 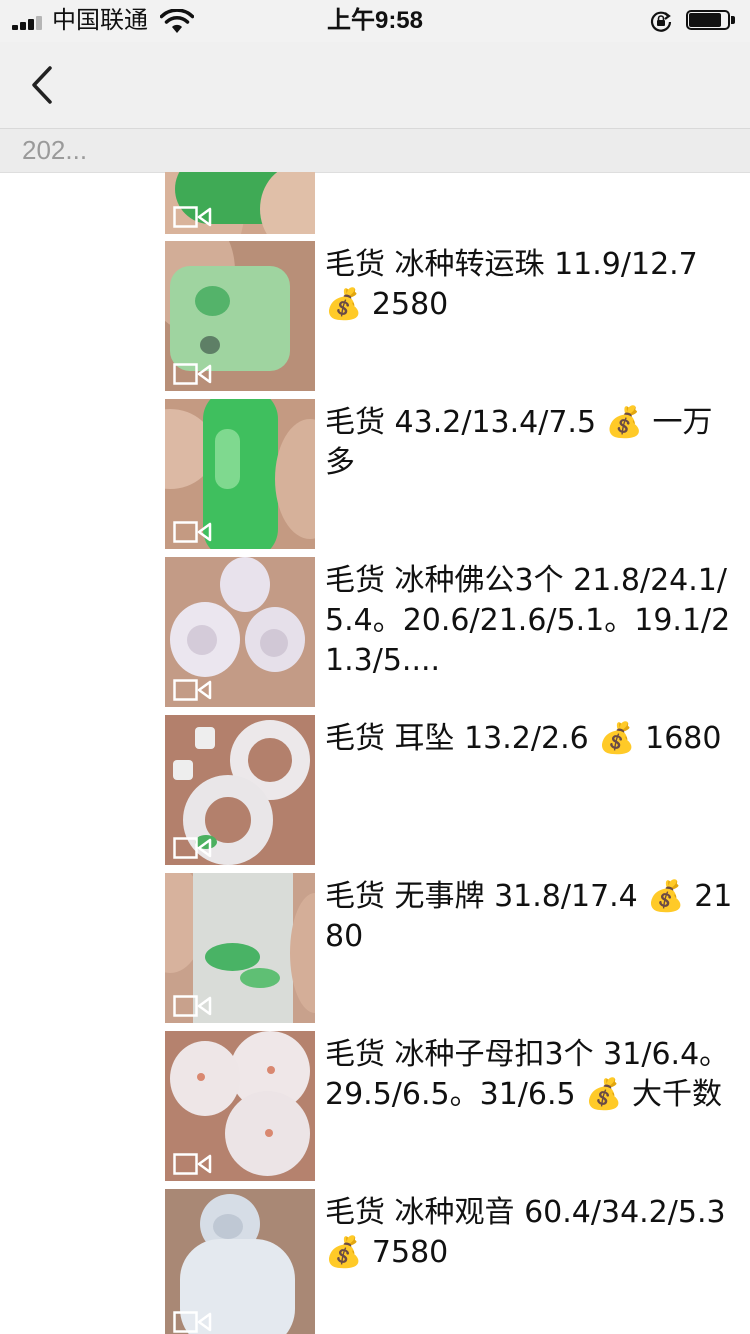 What do you see at coordinates (375, 85) in the screenshot?
I see `nav-bar` at bounding box center [375, 85].